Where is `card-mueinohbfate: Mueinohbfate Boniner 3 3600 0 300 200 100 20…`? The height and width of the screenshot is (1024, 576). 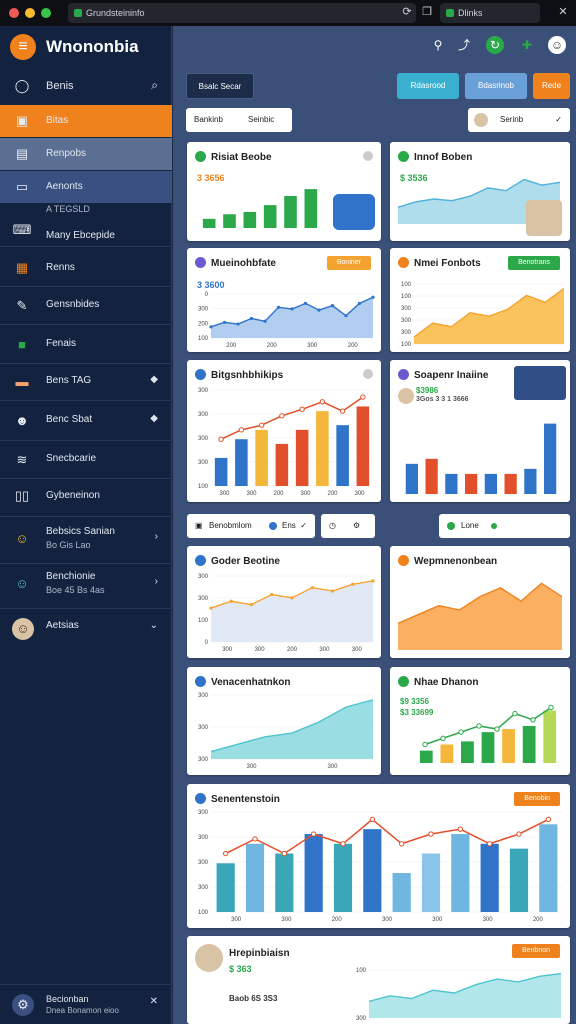 card-mueinohbfate: Mueinohbfate Boniner 3 3600 0 300 200 100 20… is located at coordinates (284, 300).